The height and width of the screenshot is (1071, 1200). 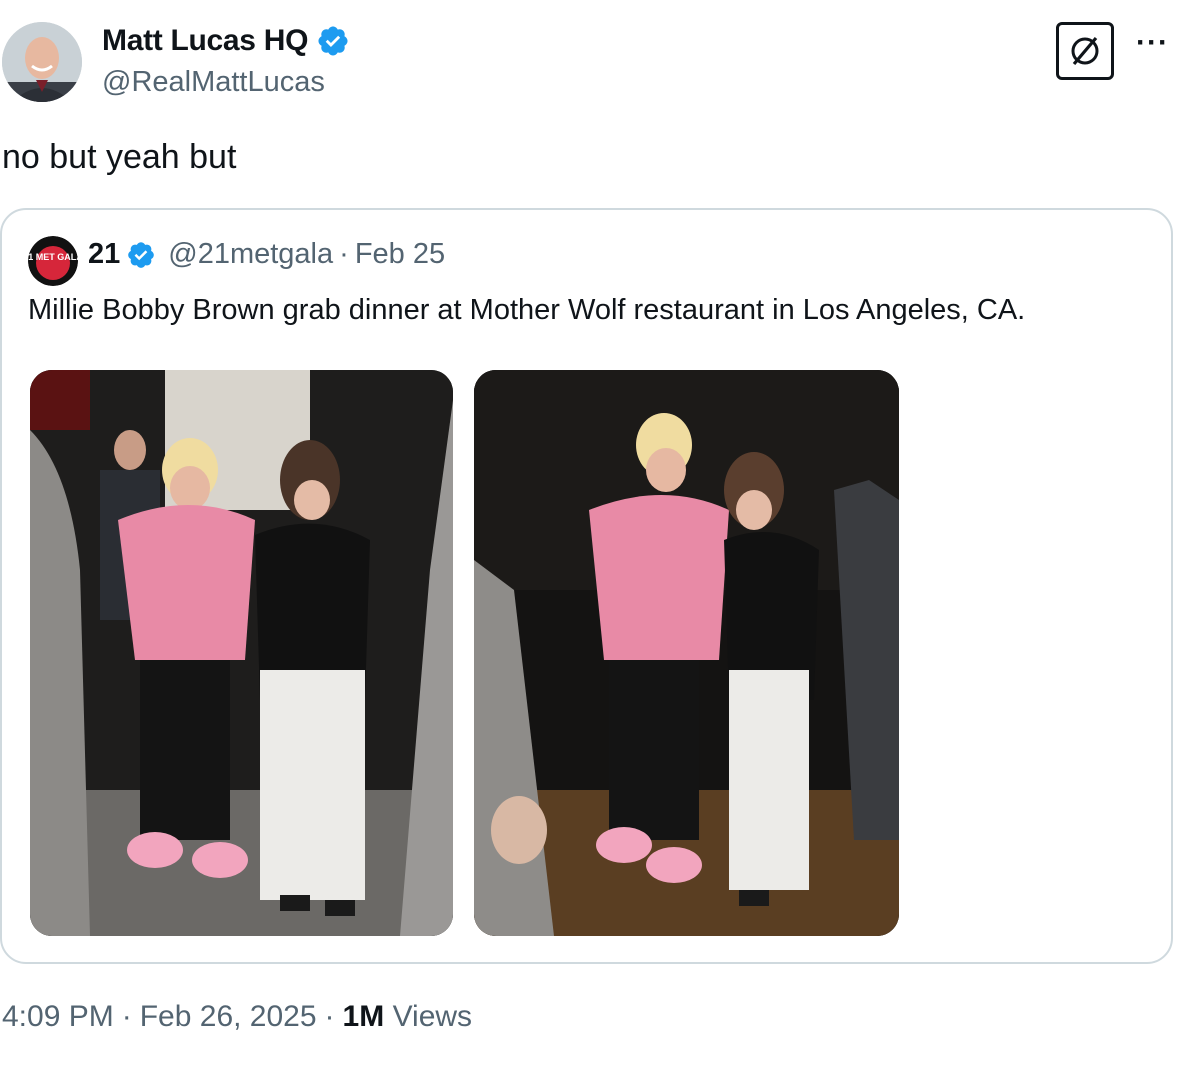 What do you see at coordinates (58, 1017) in the screenshot?
I see `tweet-time: 4:09 PM` at bounding box center [58, 1017].